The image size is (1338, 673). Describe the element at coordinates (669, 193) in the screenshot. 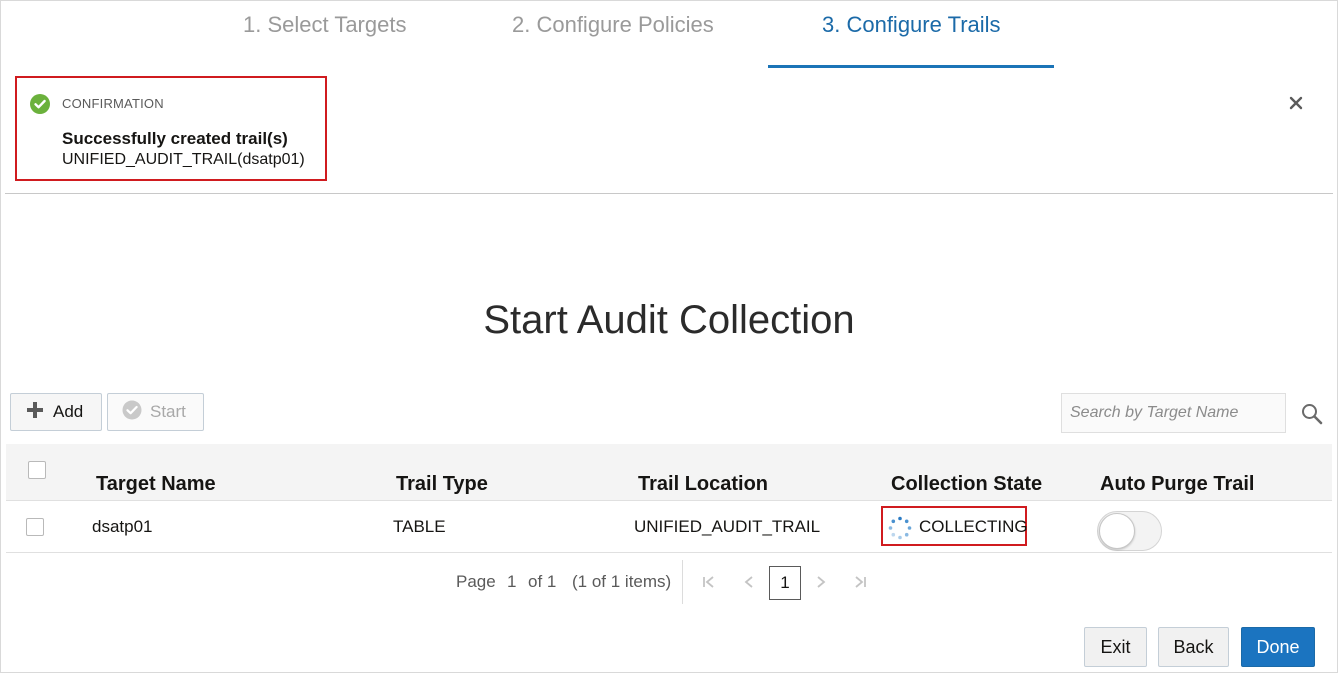

I see `section-divider` at that location.